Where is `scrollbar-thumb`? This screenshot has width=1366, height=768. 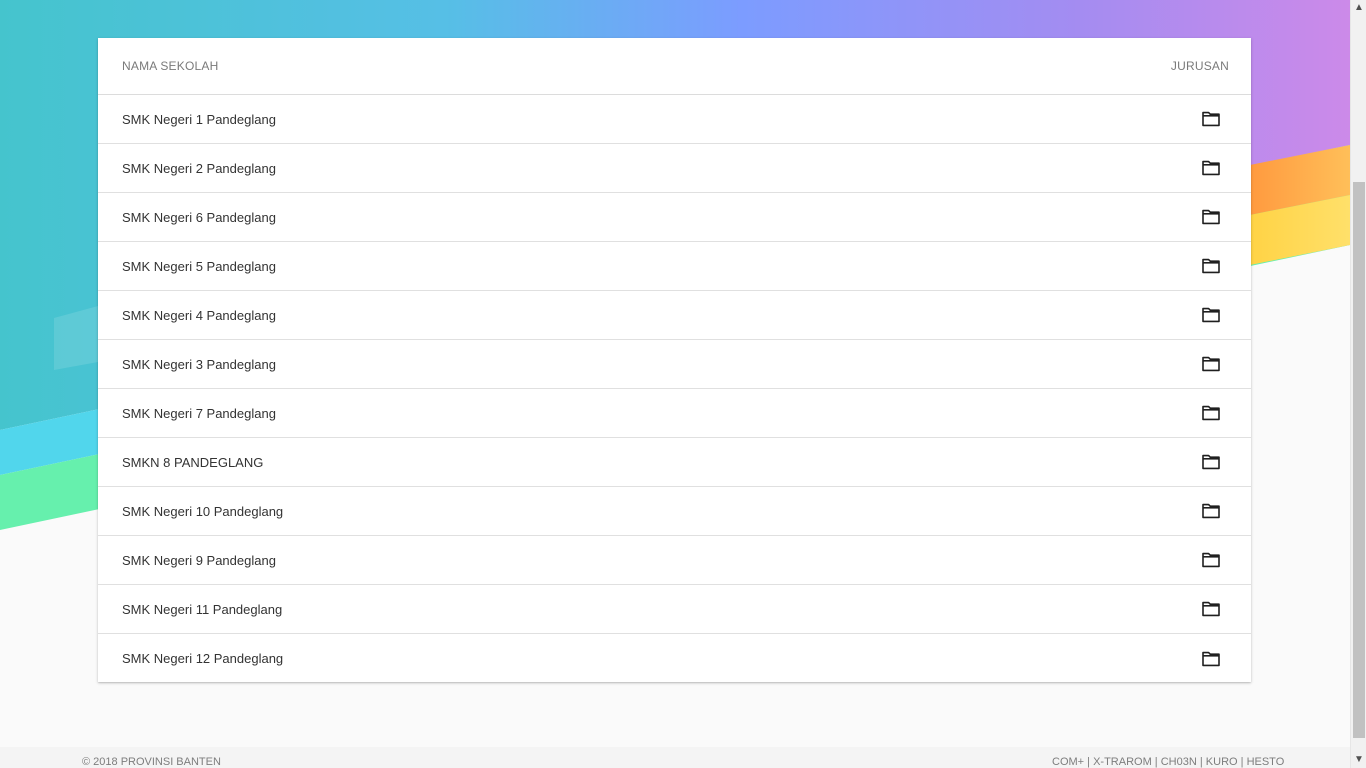 scrollbar-thumb is located at coordinates (1359, 460).